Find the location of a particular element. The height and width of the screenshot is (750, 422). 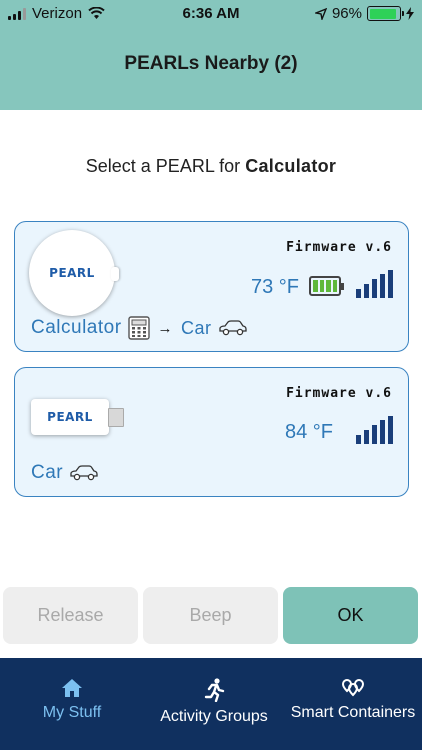

temperature-reading: 84 °F is located at coordinates (309, 432).